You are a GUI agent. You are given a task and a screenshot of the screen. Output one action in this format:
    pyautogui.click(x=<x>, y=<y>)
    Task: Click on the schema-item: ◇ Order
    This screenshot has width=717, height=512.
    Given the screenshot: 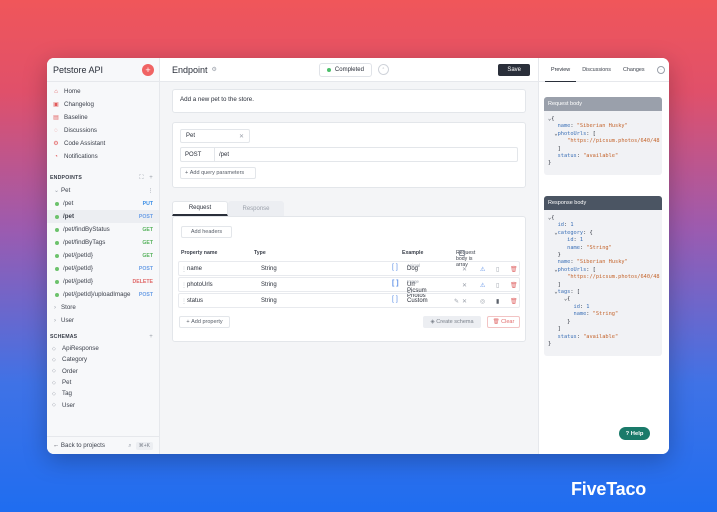 What is the action you would take?
    pyautogui.click(x=103, y=371)
    